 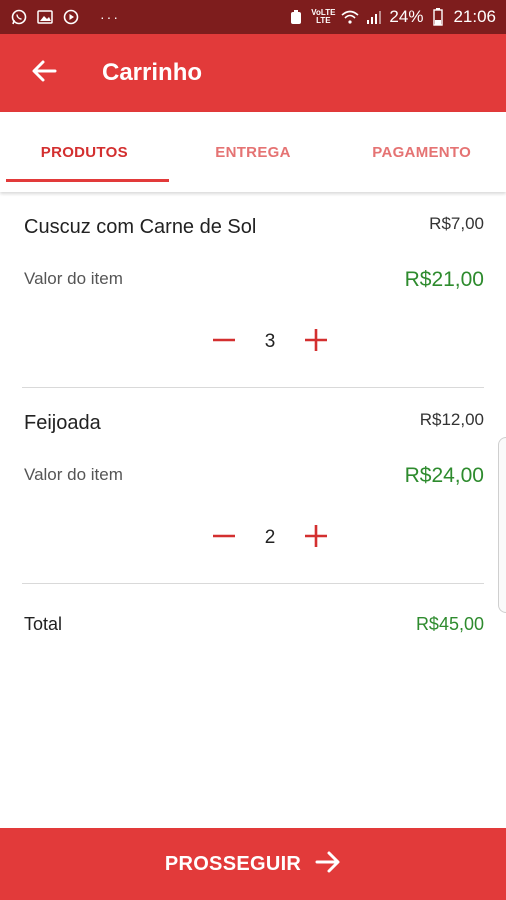 I want to click on cart-total-row: Total R$45,00, so click(x=253, y=627).